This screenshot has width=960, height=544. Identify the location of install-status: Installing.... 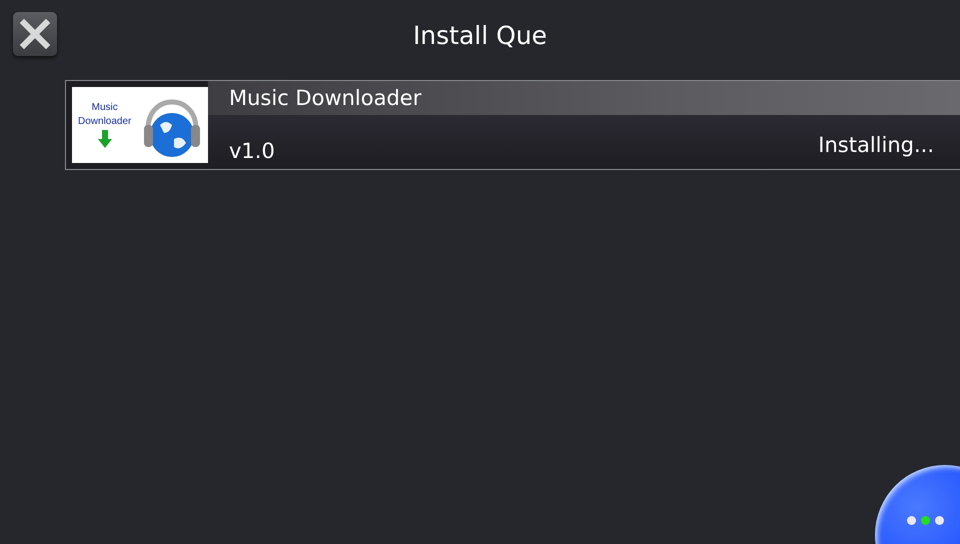
(876, 145).